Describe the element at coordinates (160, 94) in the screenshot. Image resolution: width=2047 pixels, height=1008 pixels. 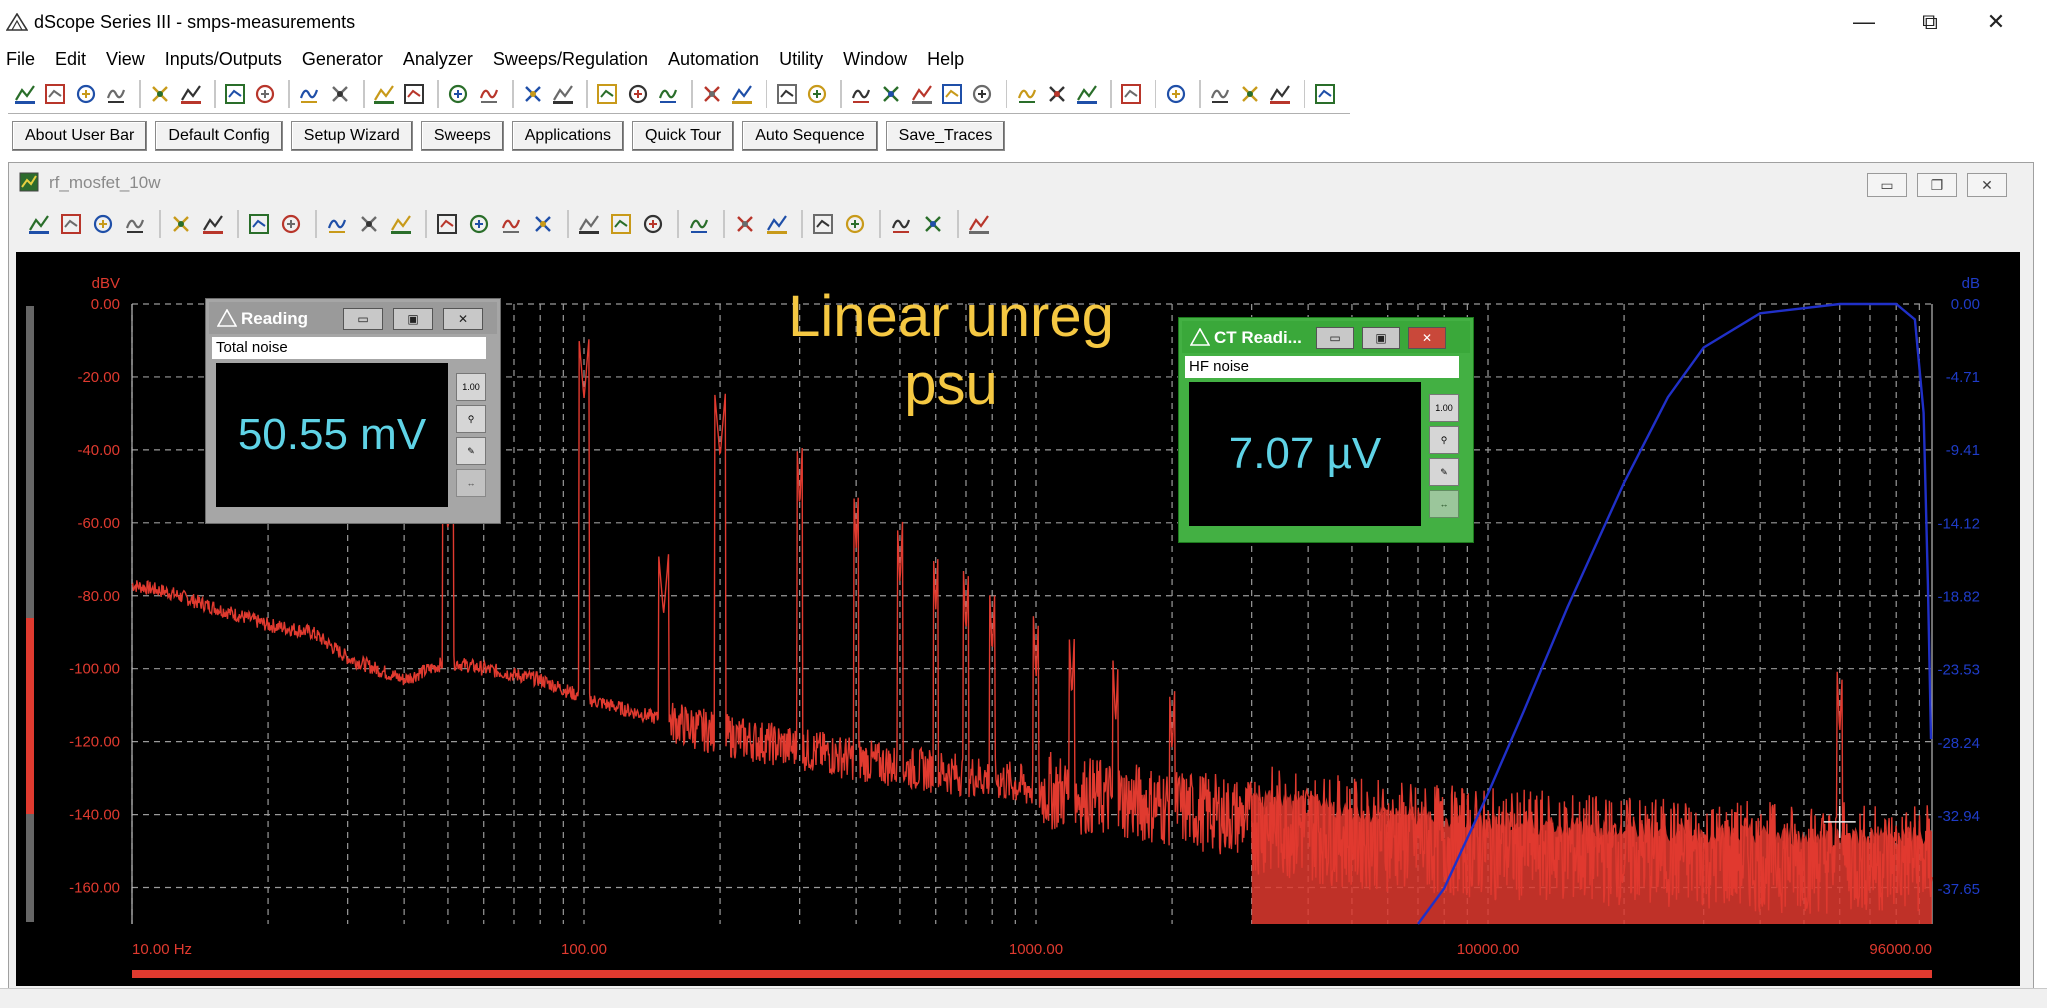
I see `gen-out-a-icon` at that location.